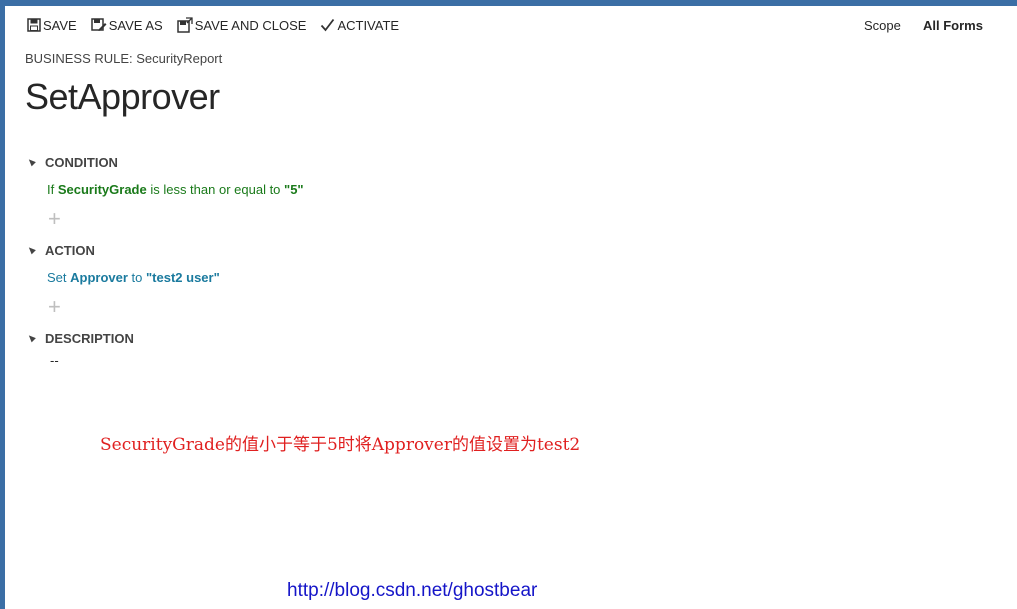  I want to click on save-icon, so click(34, 25).